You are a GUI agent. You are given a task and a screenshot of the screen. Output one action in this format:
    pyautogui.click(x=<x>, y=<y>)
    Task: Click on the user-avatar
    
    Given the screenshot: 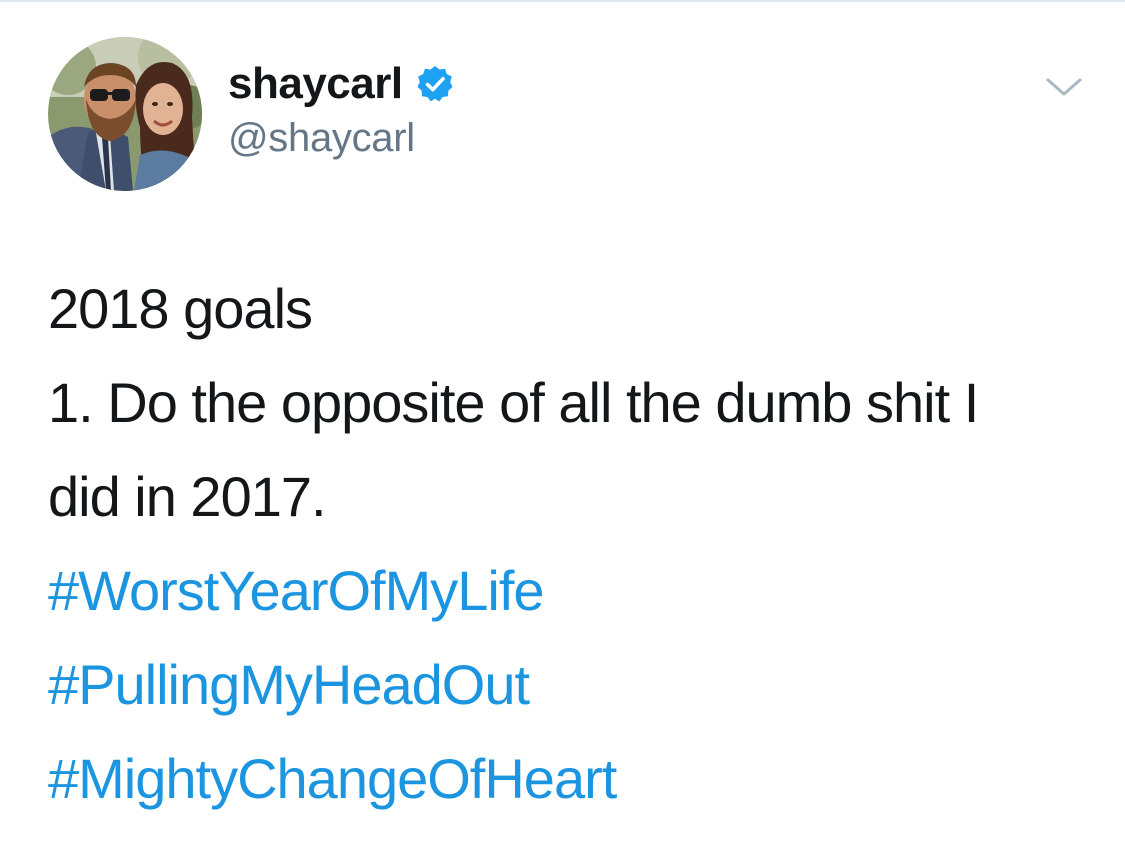 What is the action you would take?
    pyautogui.click(x=125, y=114)
    